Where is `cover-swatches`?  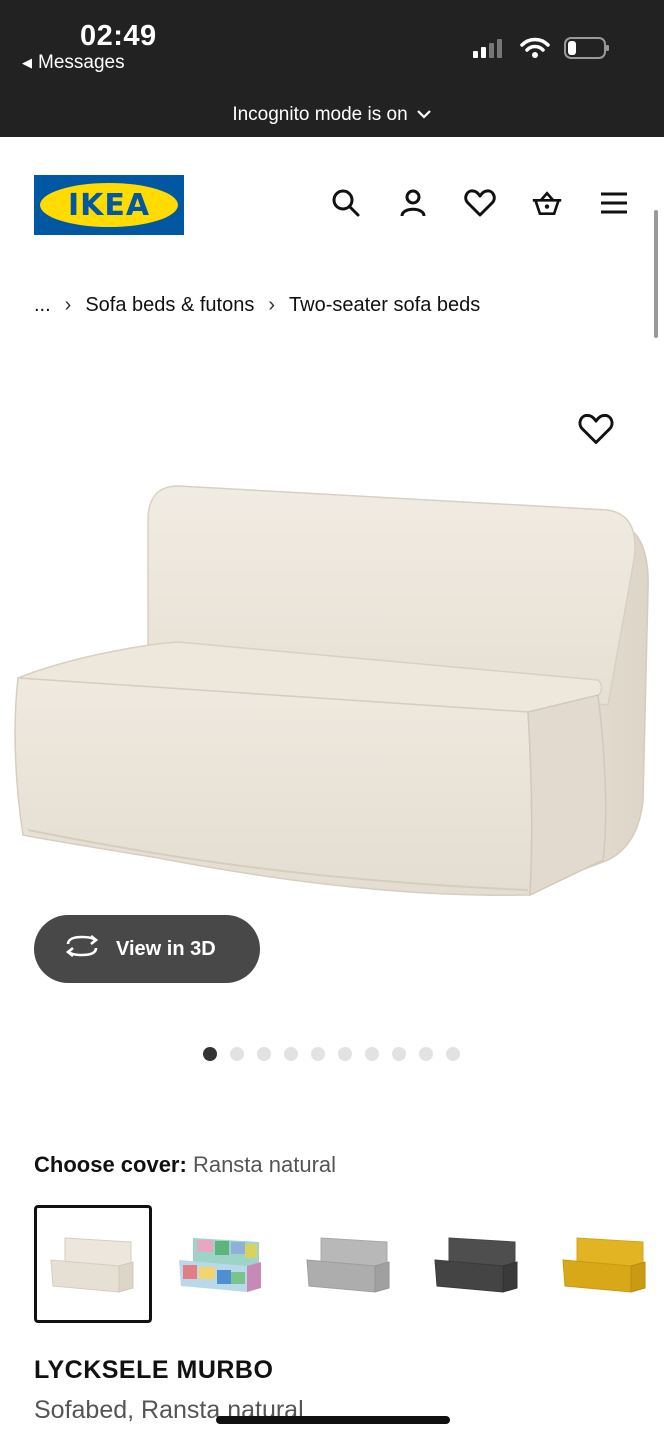
cover-swatches is located at coordinates (349, 1264).